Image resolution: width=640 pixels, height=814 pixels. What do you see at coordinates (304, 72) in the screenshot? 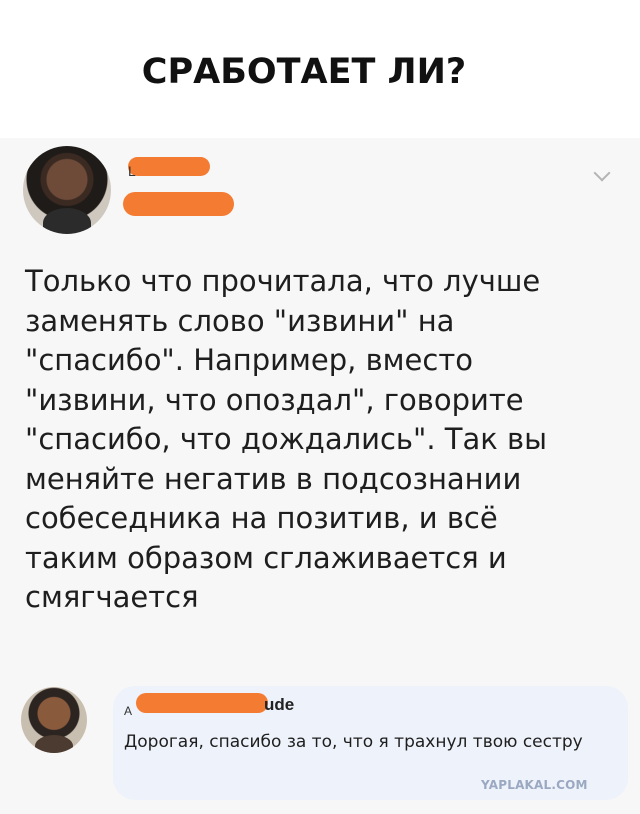
I see `meme-title: СРАБОТАЕТ ЛИ?` at bounding box center [304, 72].